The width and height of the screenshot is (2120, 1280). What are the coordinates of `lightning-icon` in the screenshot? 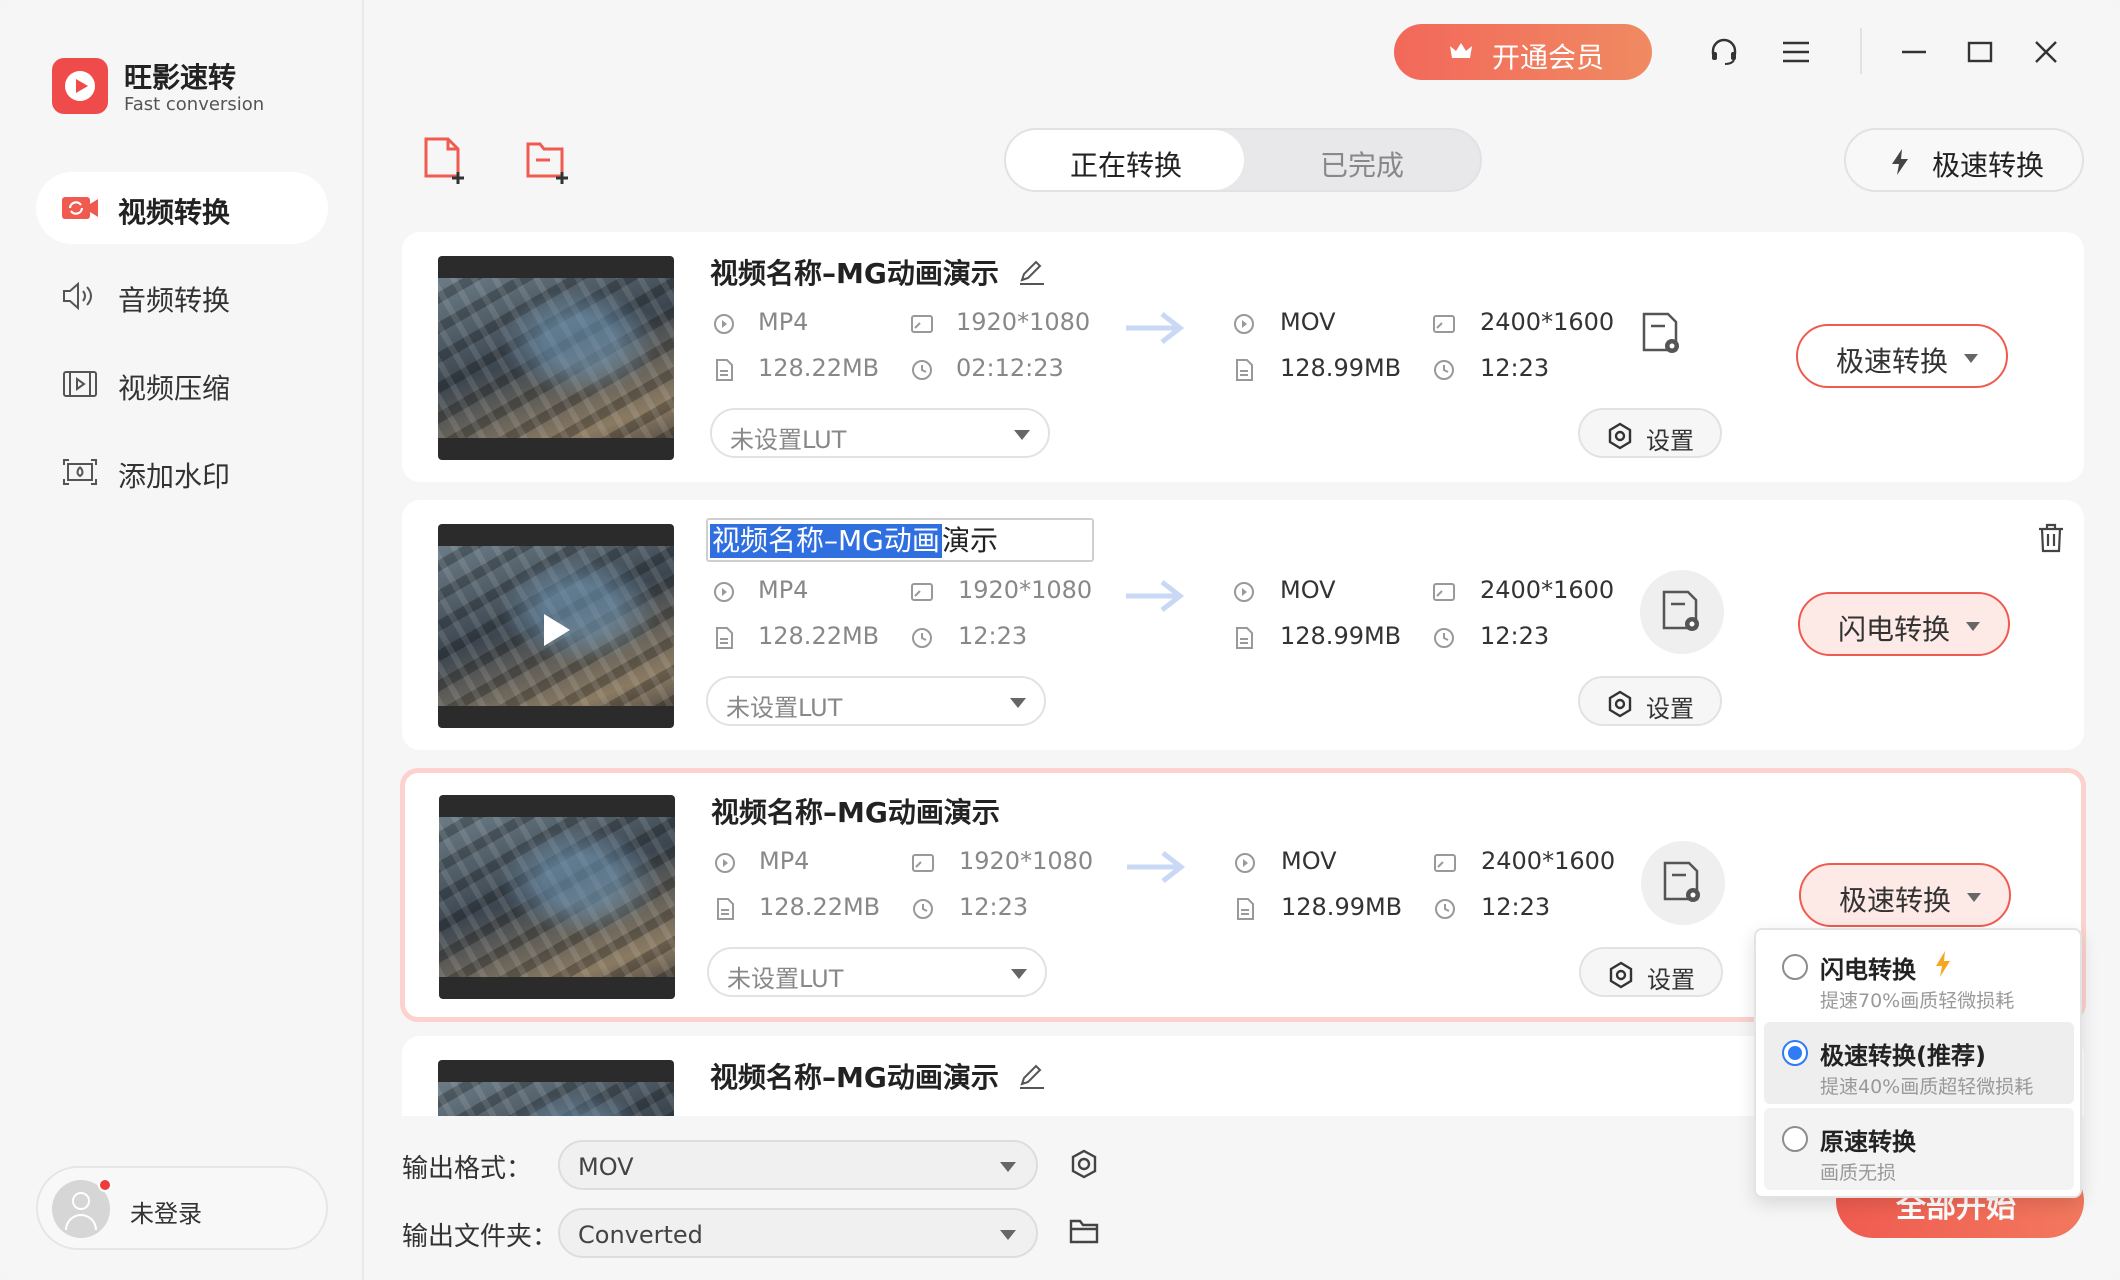 It's located at (1943, 964).